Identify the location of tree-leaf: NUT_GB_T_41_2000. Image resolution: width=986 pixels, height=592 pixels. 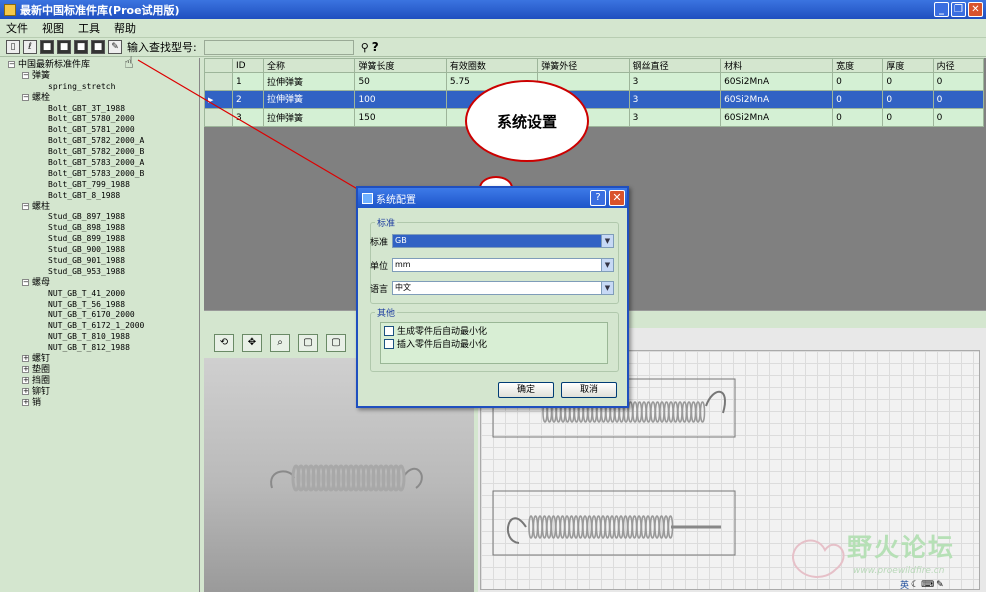
(99, 294).